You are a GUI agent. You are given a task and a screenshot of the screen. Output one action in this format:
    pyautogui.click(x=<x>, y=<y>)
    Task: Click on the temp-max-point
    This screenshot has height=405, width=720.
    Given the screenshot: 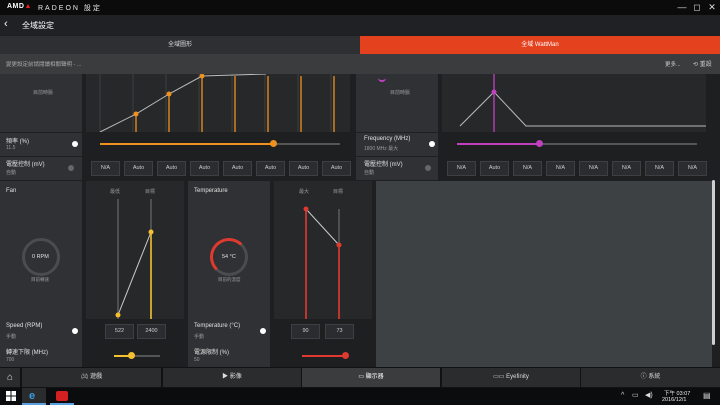 What is the action you would take?
    pyautogui.click(x=306, y=209)
    